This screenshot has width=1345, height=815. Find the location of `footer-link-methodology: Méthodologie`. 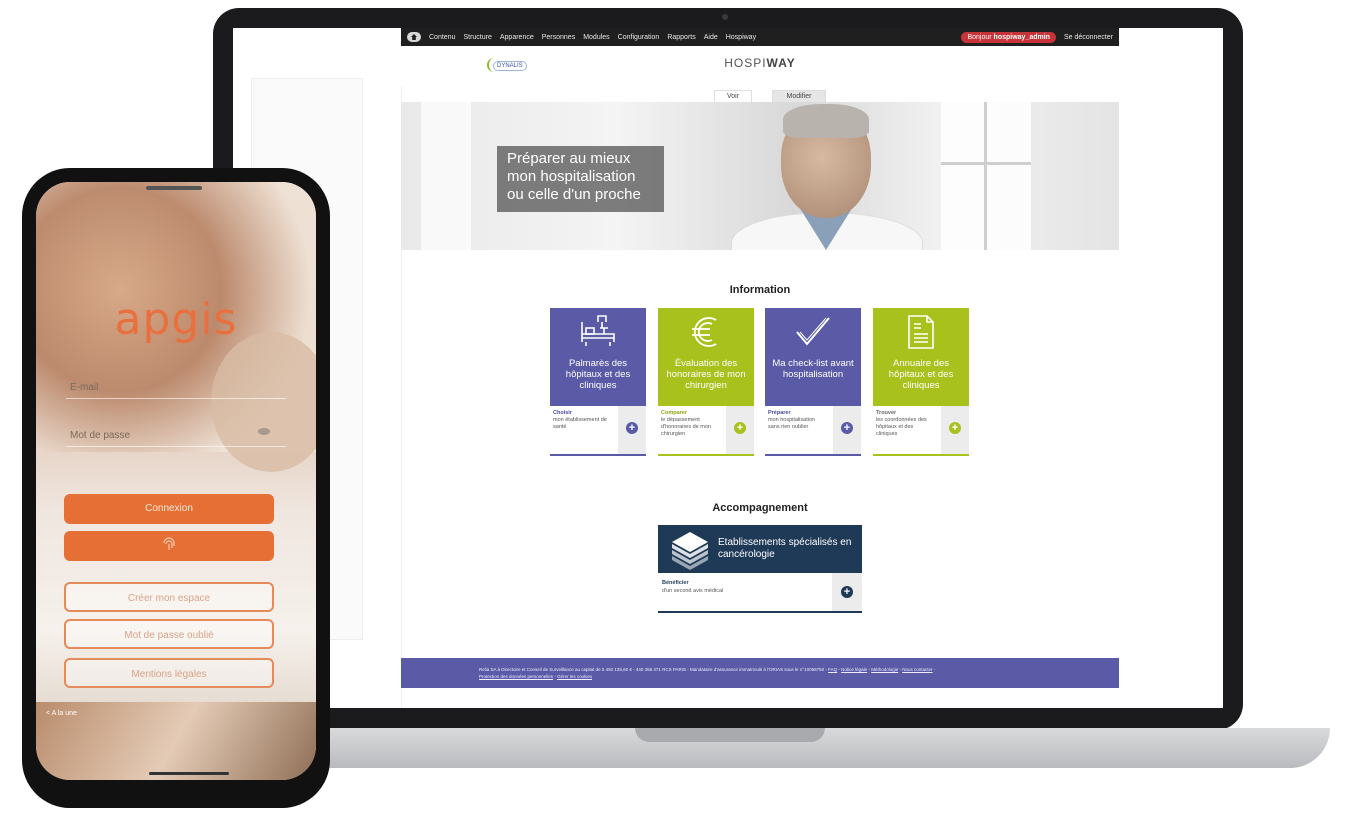

footer-link-methodology: Méthodologie is located at coordinates (884, 669).